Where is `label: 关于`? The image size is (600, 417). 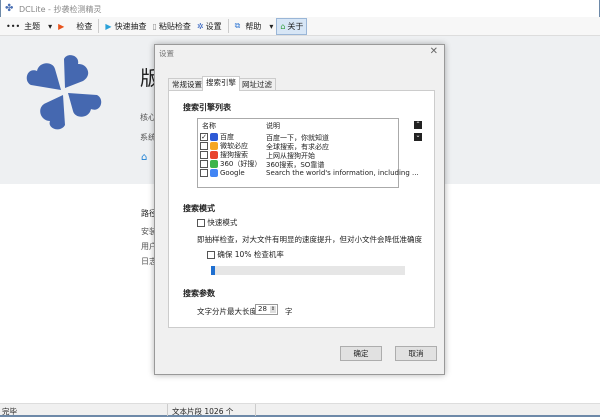 label: 关于 is located at coordinates (295, 26).